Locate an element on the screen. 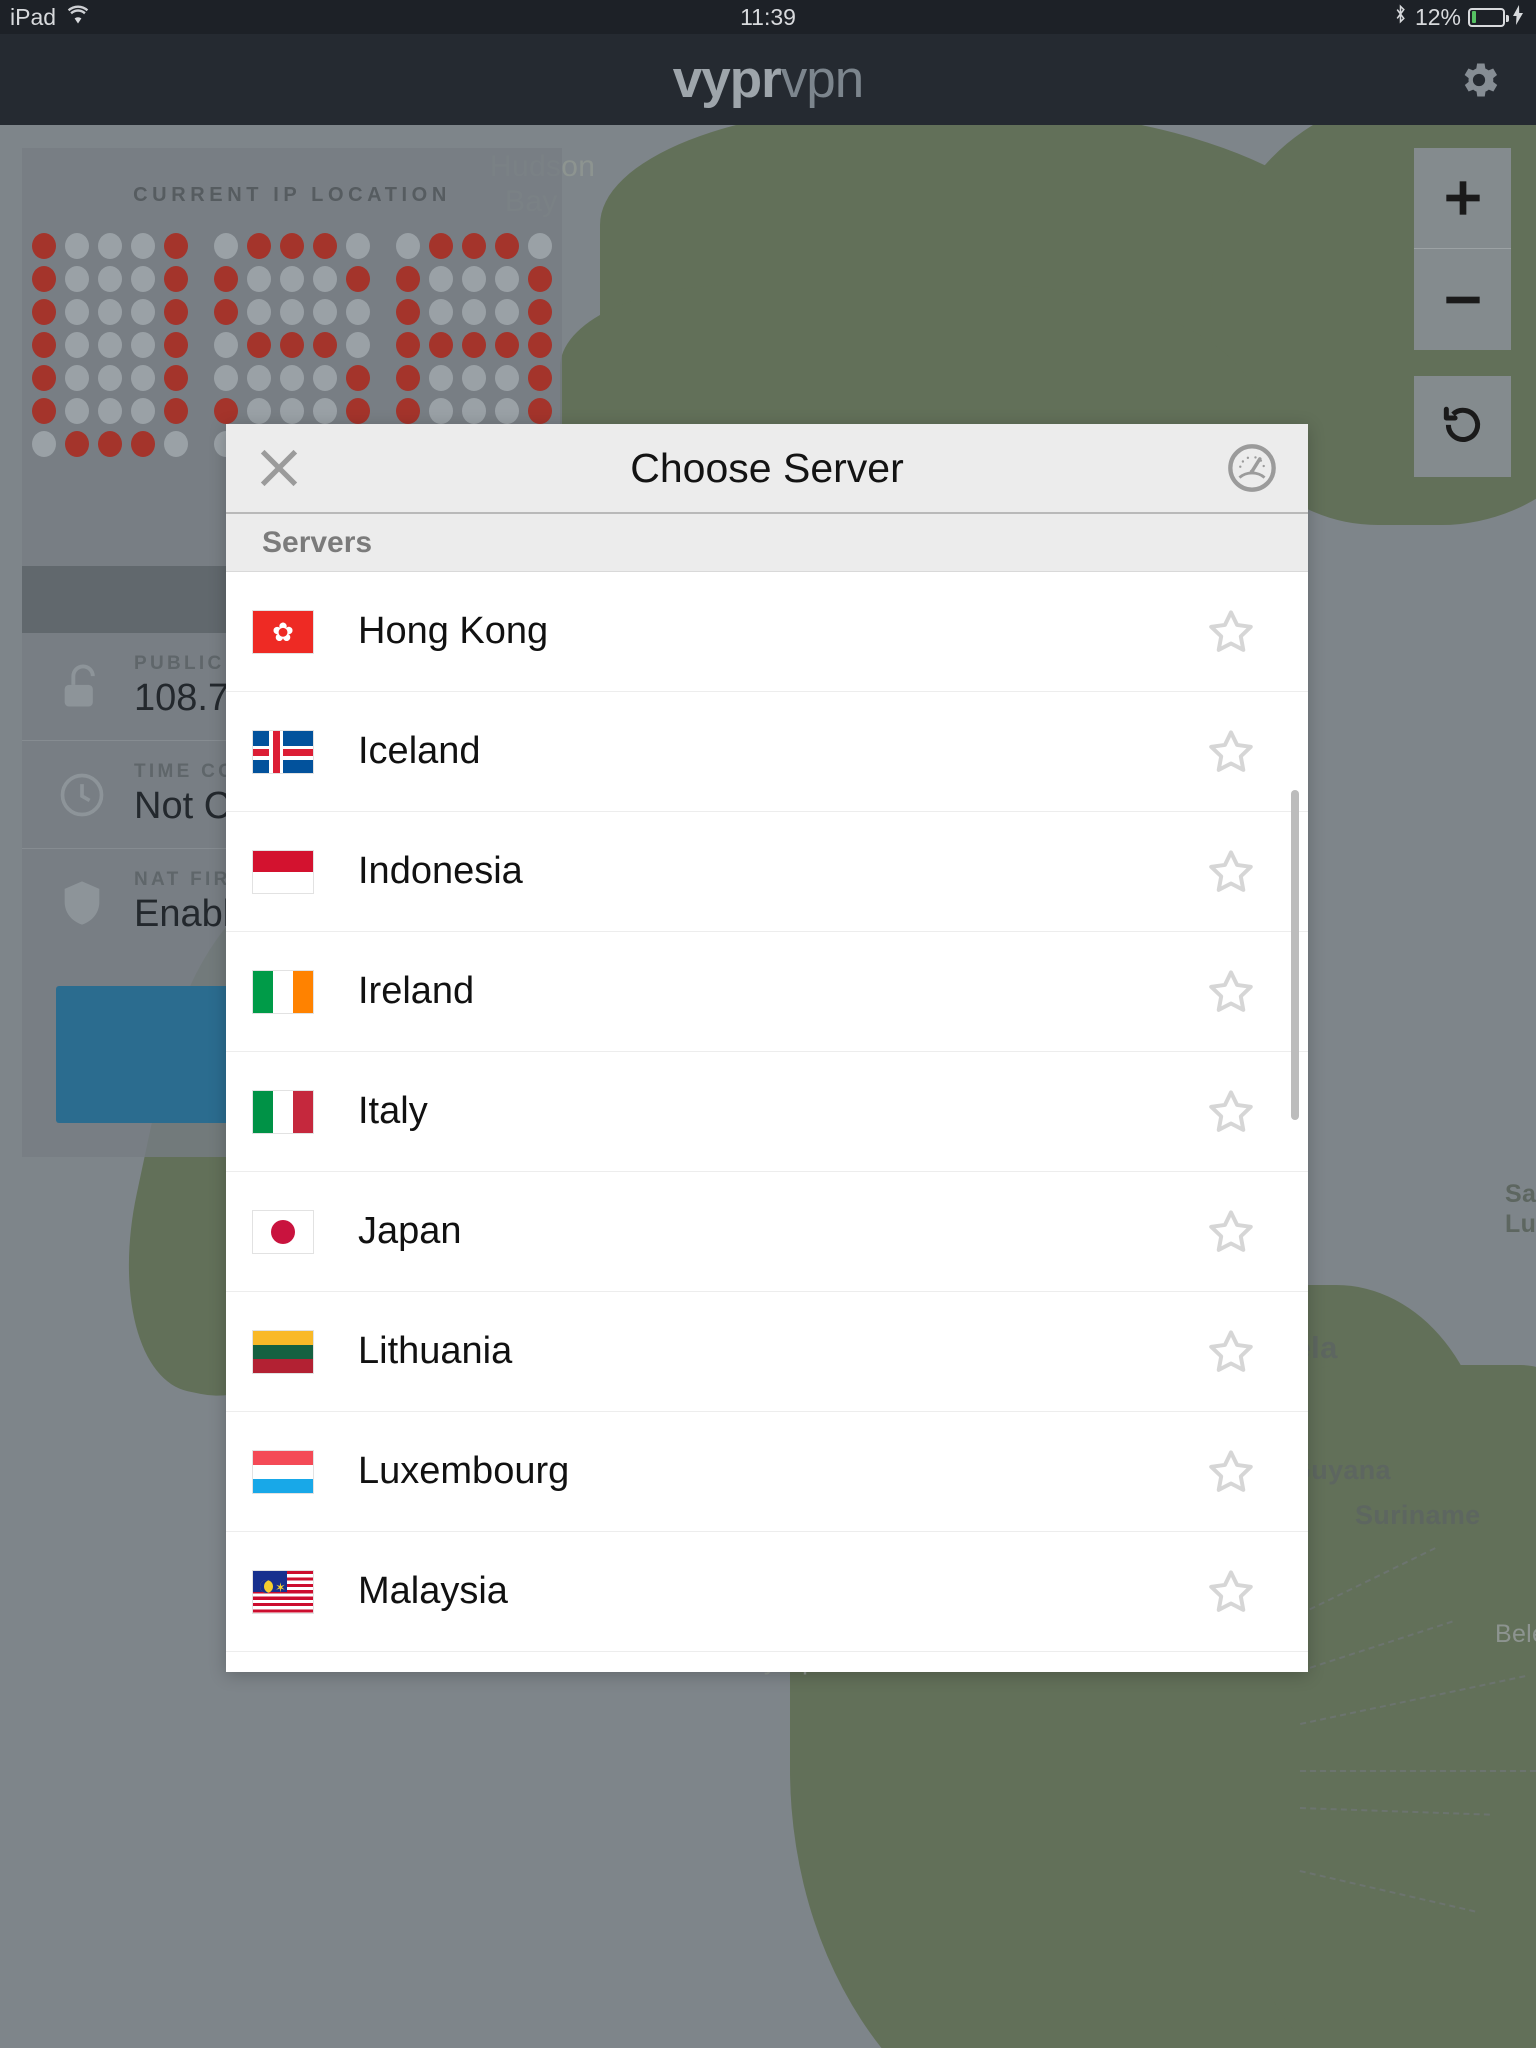 The width and height of the screenshot is (1536, 2048). server-list-item: Indonesia is located at coordinates (767, 872).